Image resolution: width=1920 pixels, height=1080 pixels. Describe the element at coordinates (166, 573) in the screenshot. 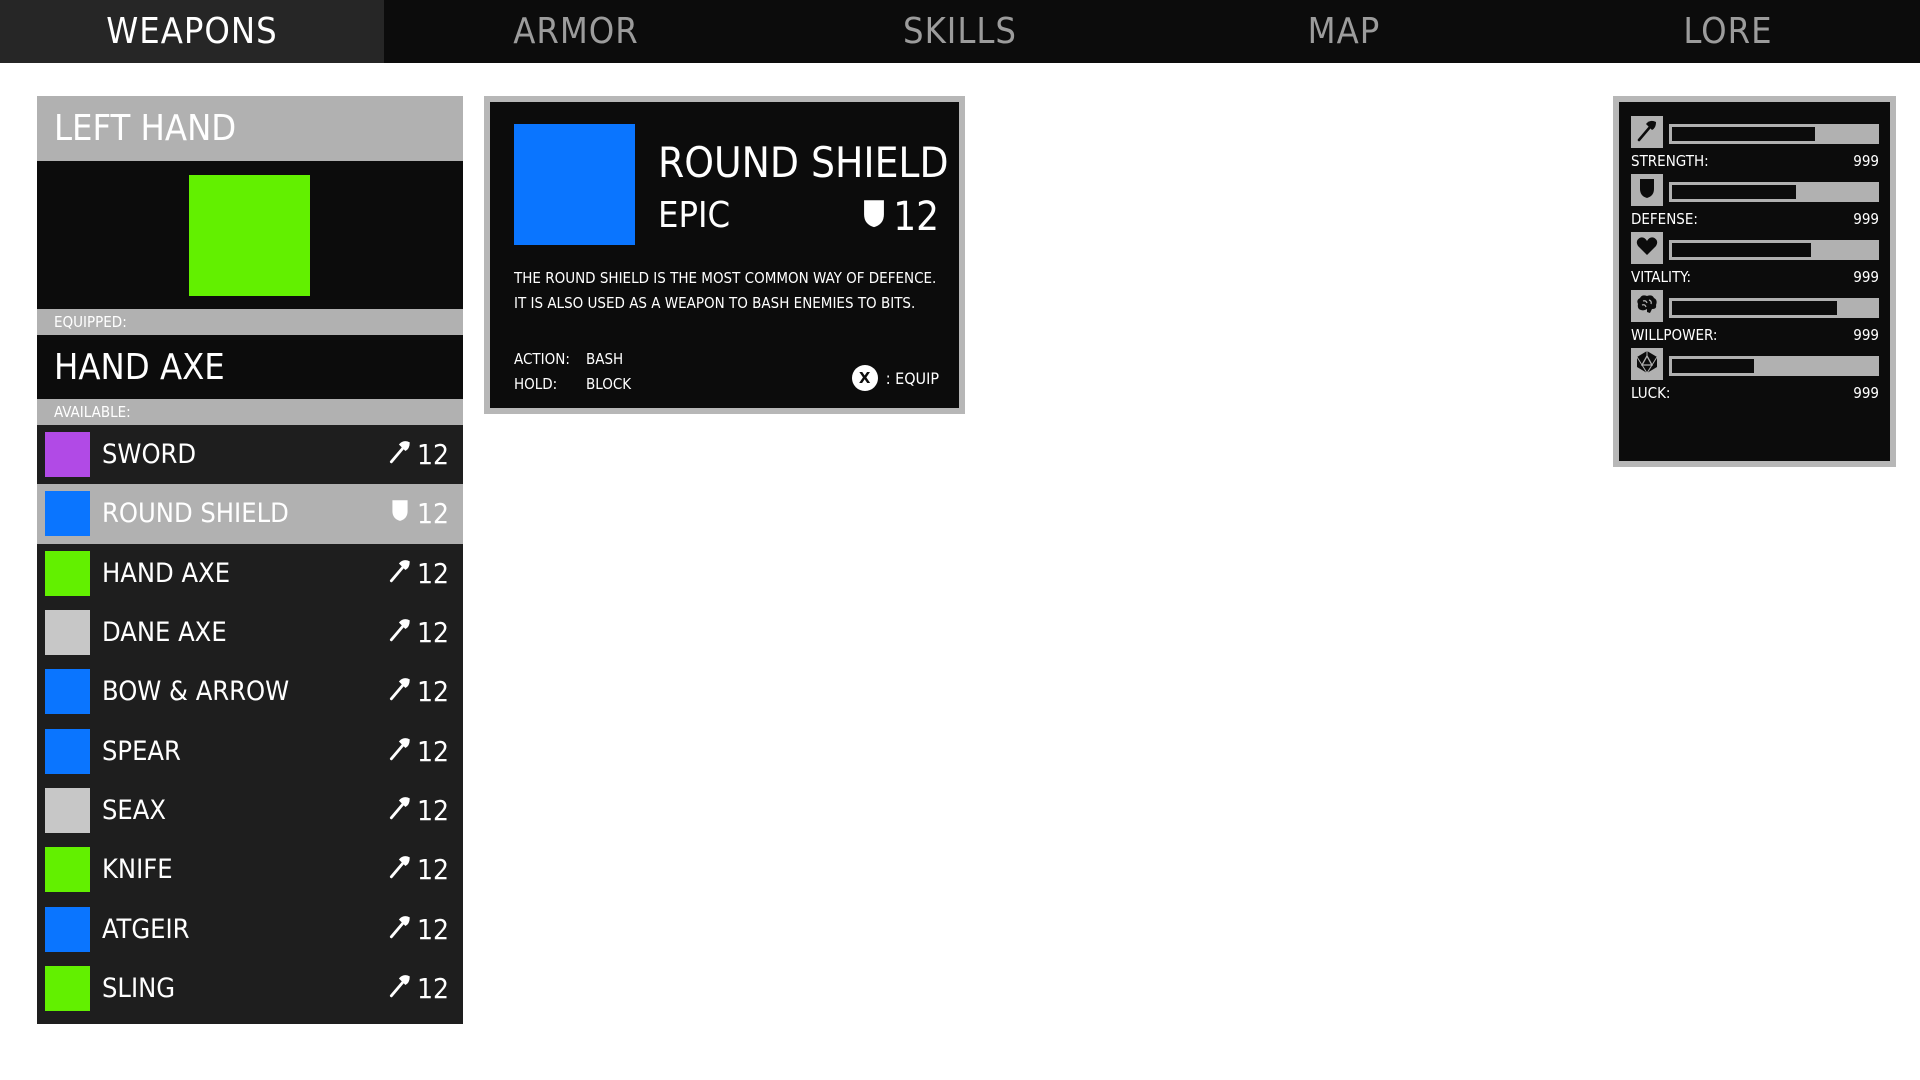

I see `item-name: HAND AXE` at that location.